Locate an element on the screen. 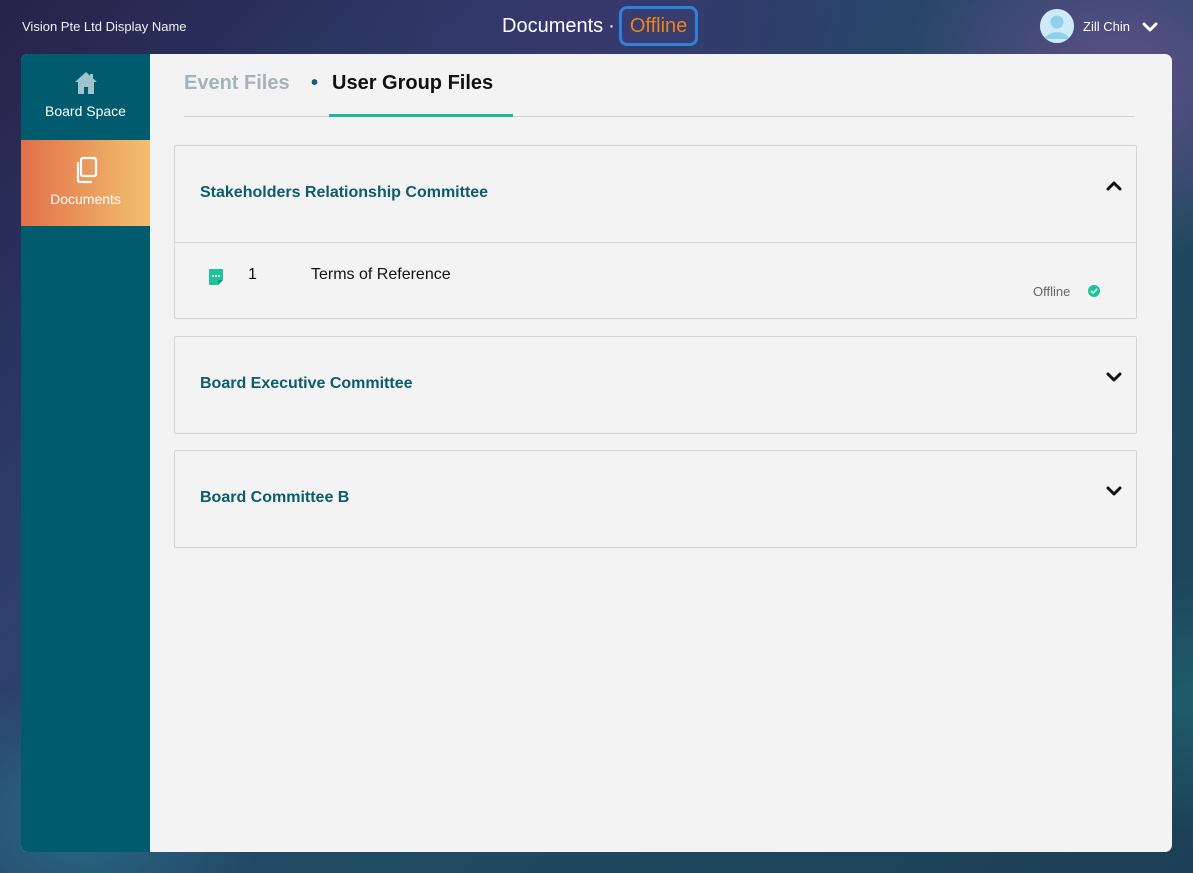  annotation-note-icon is located at coordinates (216, 277).